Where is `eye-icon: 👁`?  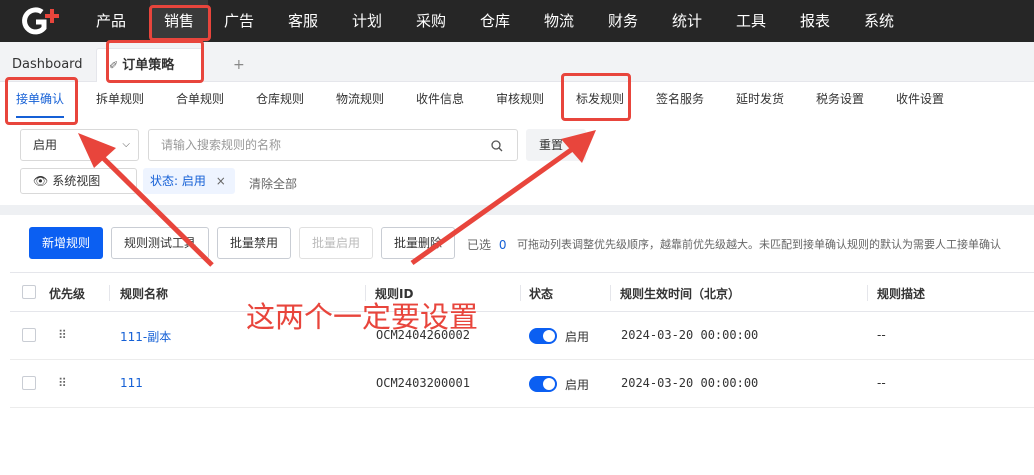
eye-icon: 👁 is located at coordinates (41, 181).